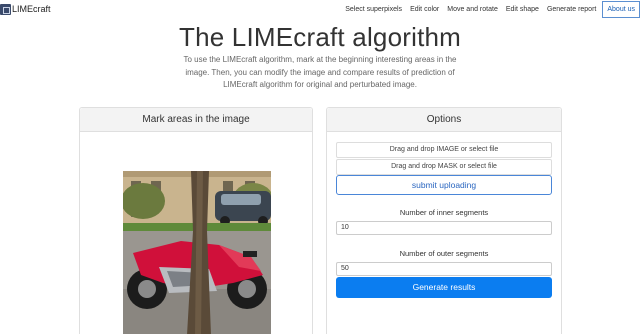 This screenshot has width=640, height=334. What do you see at coordinates (373, 9) in the screenshot?
I see `nav-select-superpixels: Select superpixels` at bounding box center [373, 9].